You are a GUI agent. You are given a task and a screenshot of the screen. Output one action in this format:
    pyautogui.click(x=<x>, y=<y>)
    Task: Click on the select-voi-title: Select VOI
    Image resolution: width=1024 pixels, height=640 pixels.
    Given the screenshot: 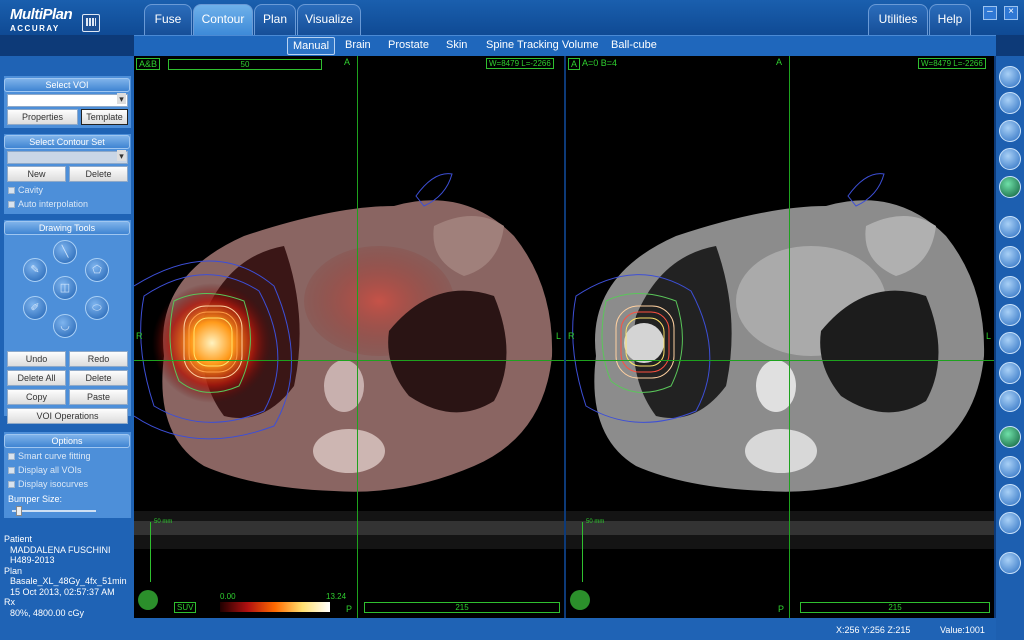 What is the action you would take?
    pyautogui.click(x=67, y=85)
    